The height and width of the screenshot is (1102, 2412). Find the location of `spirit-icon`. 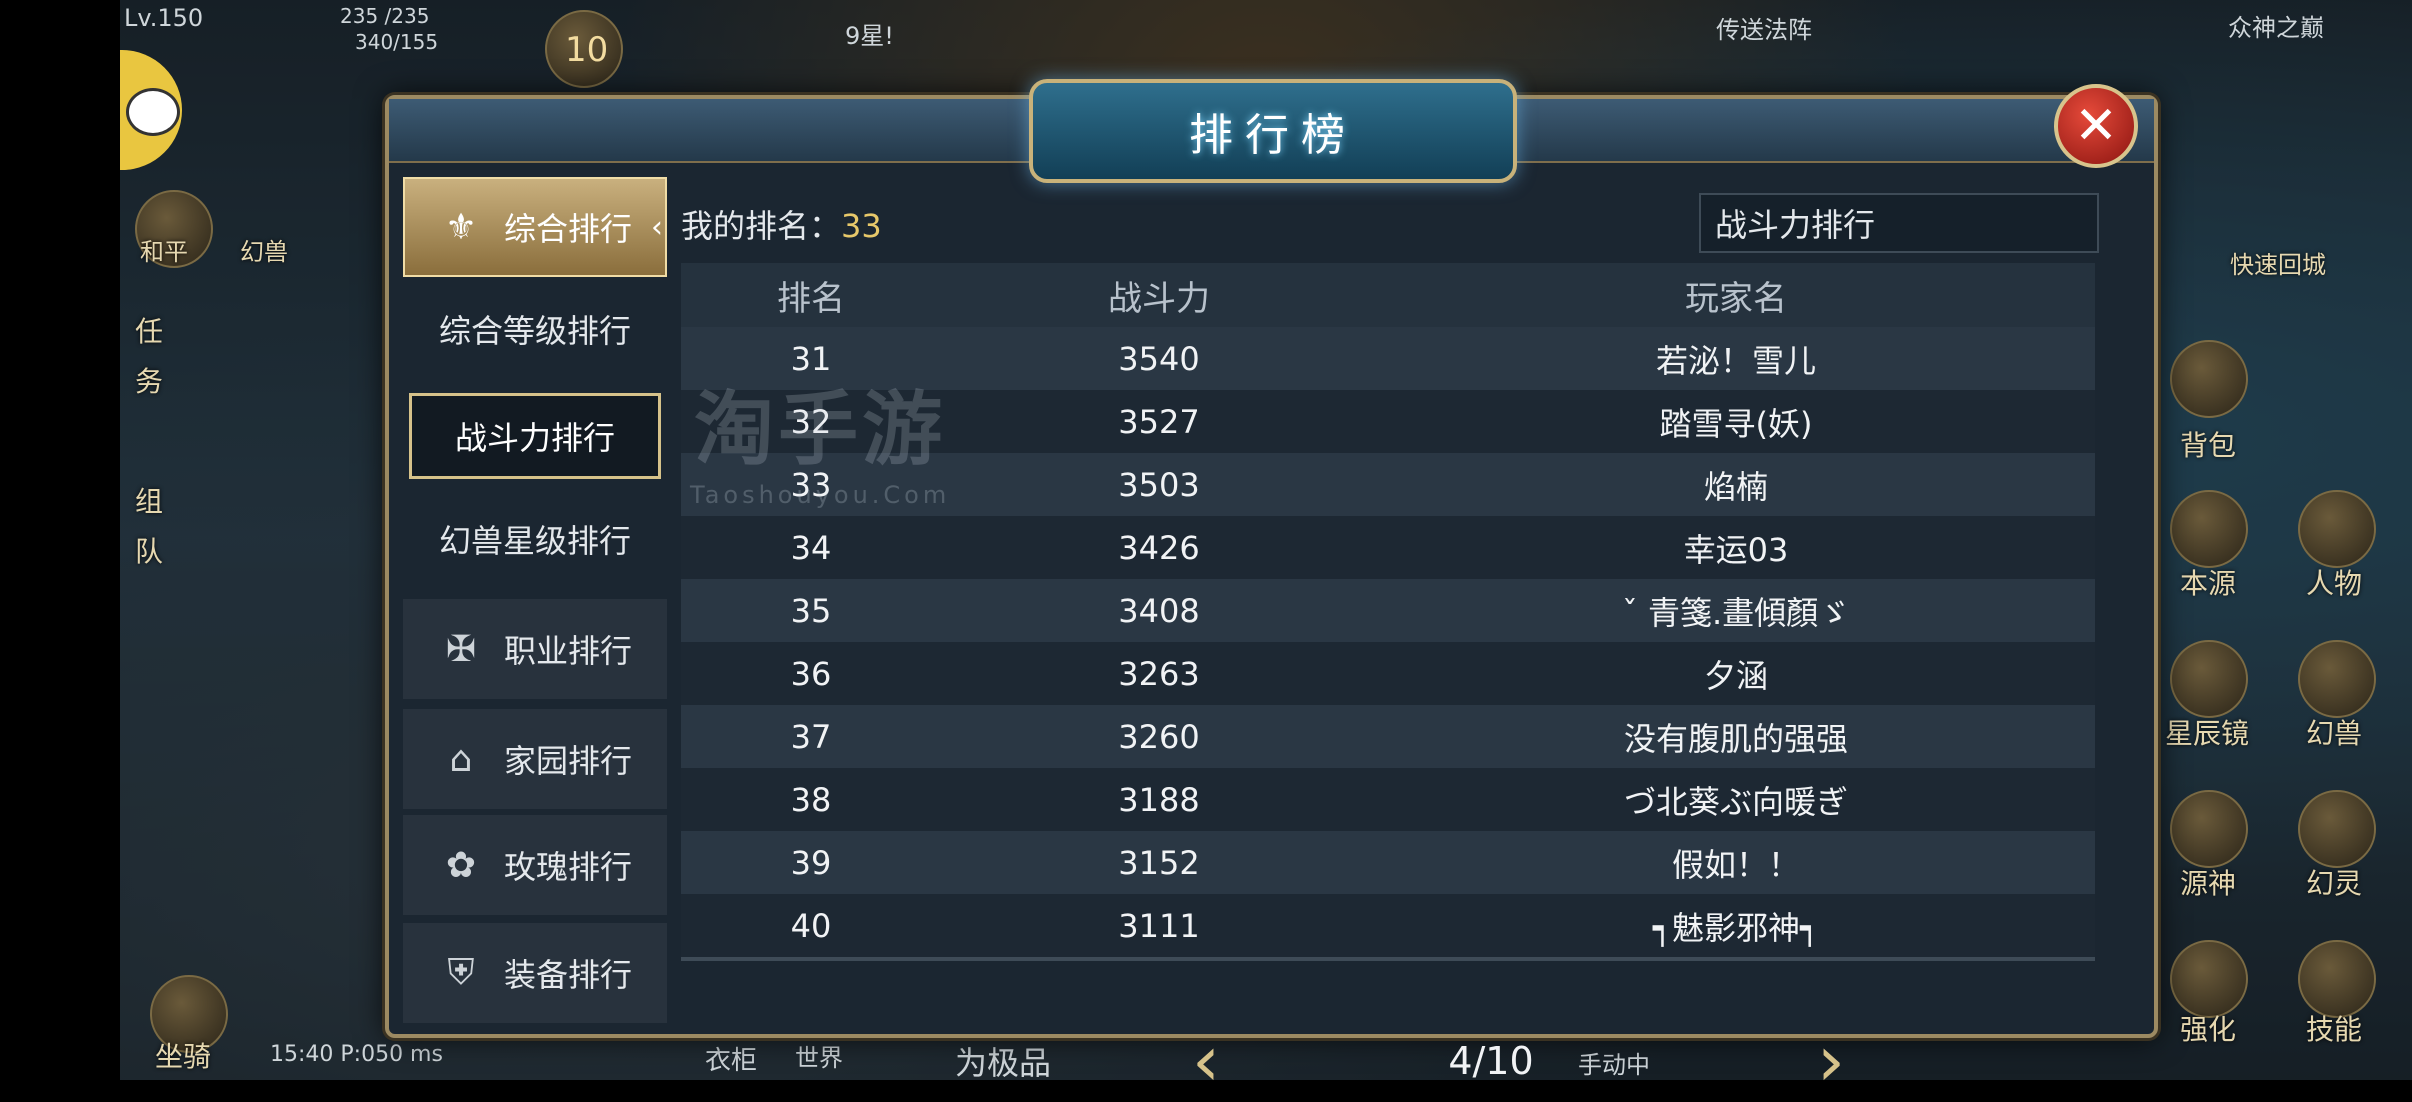

spirit-icon is located at coordinates (2337, 829).